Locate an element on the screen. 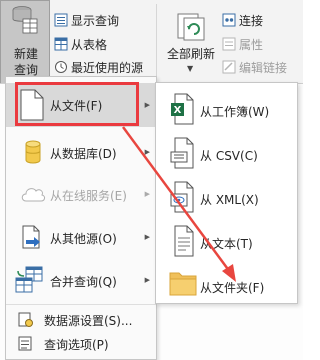 This screenshot has height=360, width=320. submenu-item-from-csv: 从 CSV(C) is located at coordinates (226, 155).